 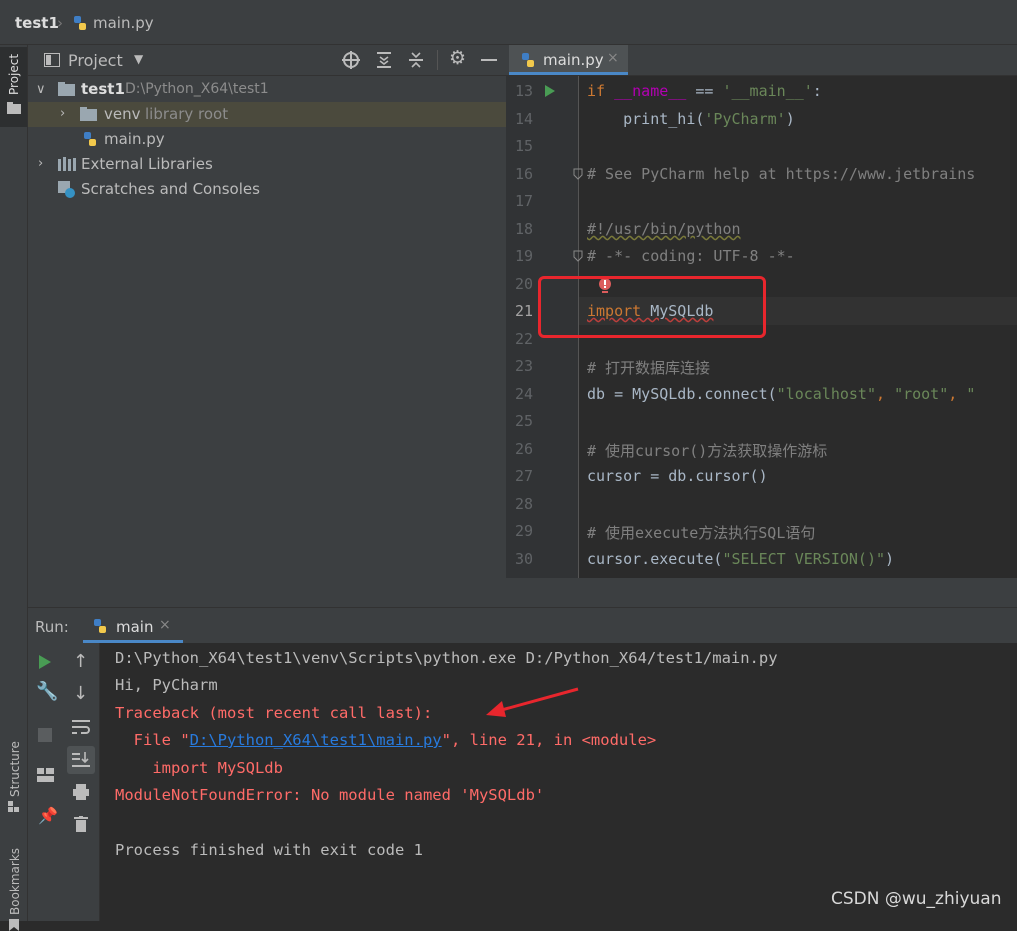 What do you see at coordinates (52, 627) in the screenshot?
I see `run-label: Run:` at bounding box center [52, 627].